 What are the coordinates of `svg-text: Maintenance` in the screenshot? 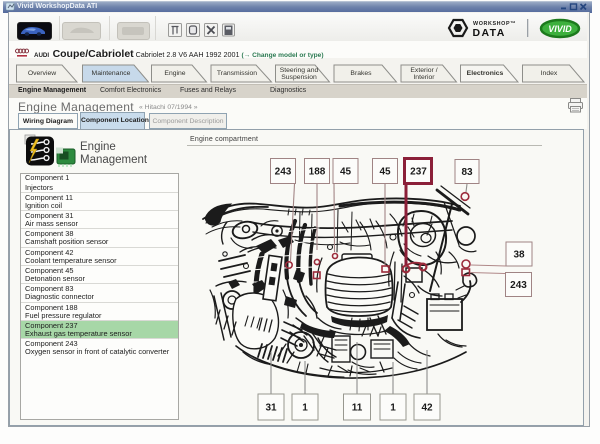 It's located at (111, 73).